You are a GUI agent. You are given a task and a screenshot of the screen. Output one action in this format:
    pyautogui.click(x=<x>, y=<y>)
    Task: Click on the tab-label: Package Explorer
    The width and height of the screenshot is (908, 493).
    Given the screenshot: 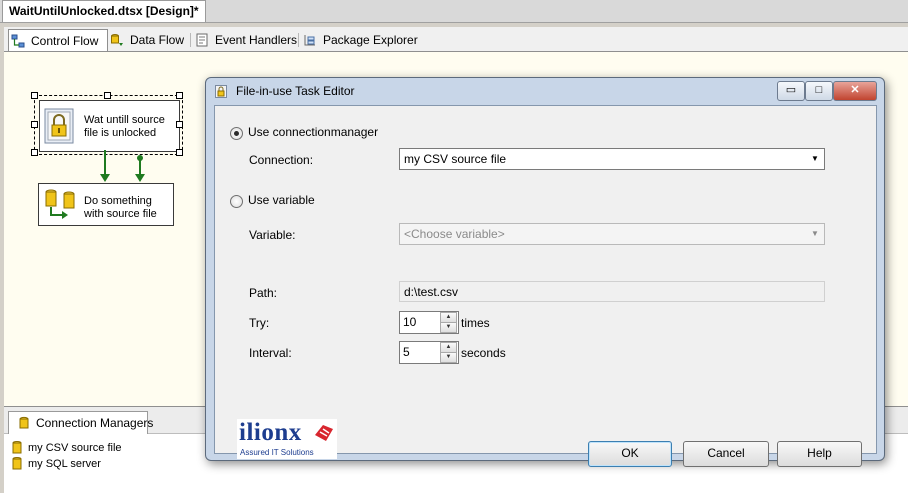 What is the action you would take?
    pyautogui.click(x=370, y=40)
    